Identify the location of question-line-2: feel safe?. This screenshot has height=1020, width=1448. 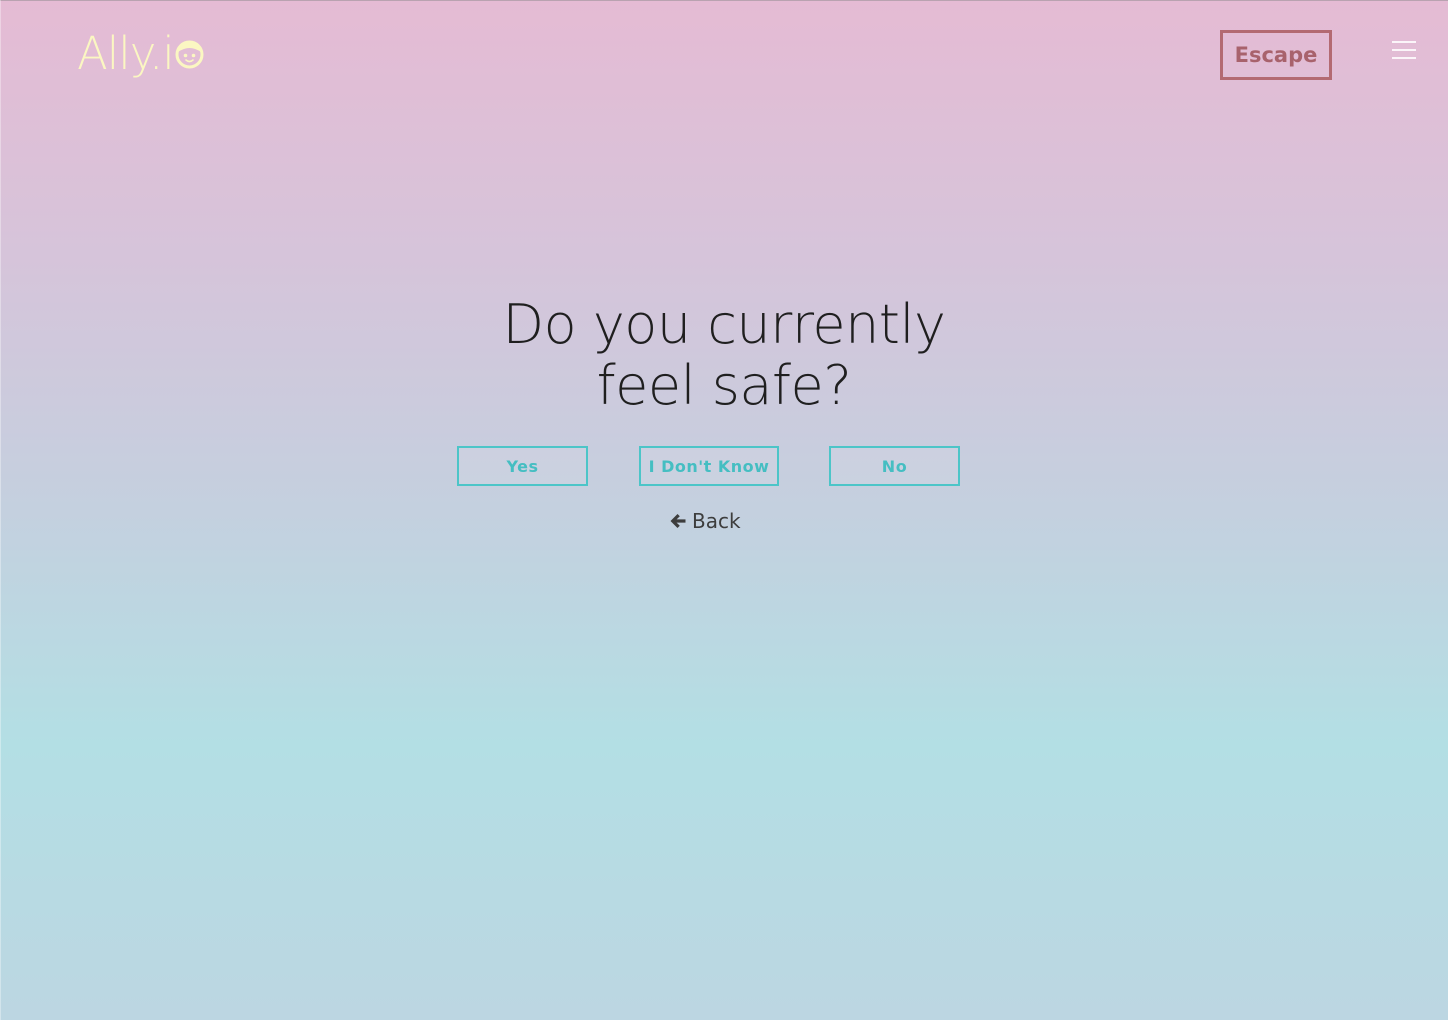
(724, 385).